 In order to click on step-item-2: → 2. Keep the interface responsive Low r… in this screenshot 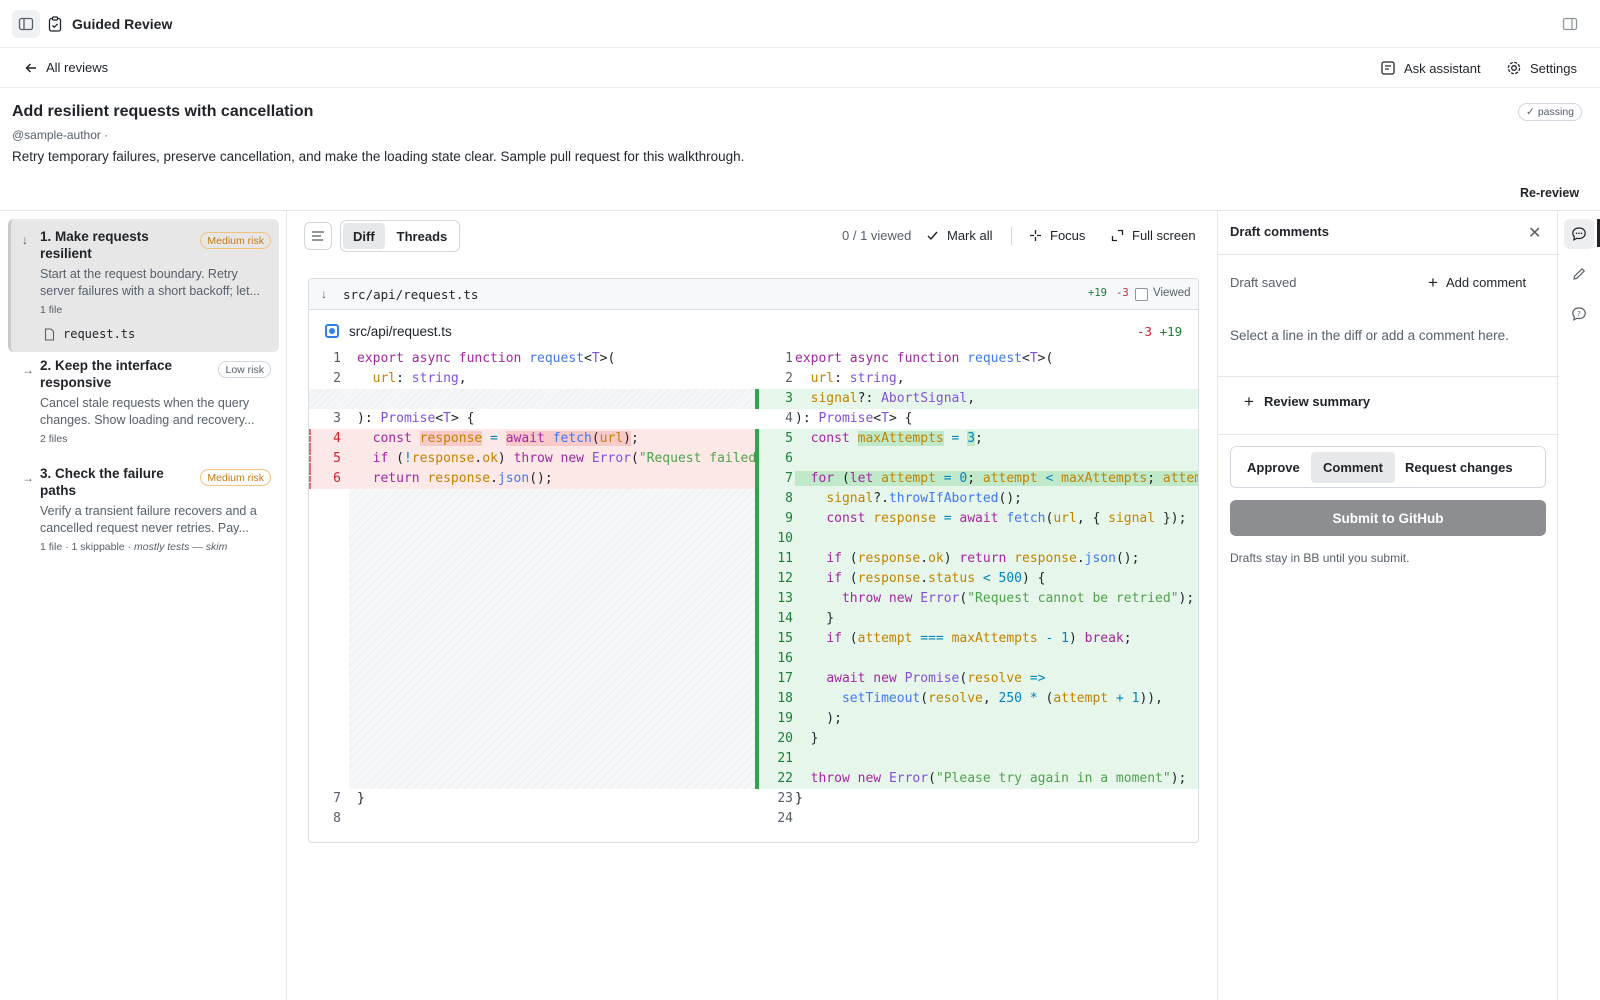, I will do `click(143, 405)`.